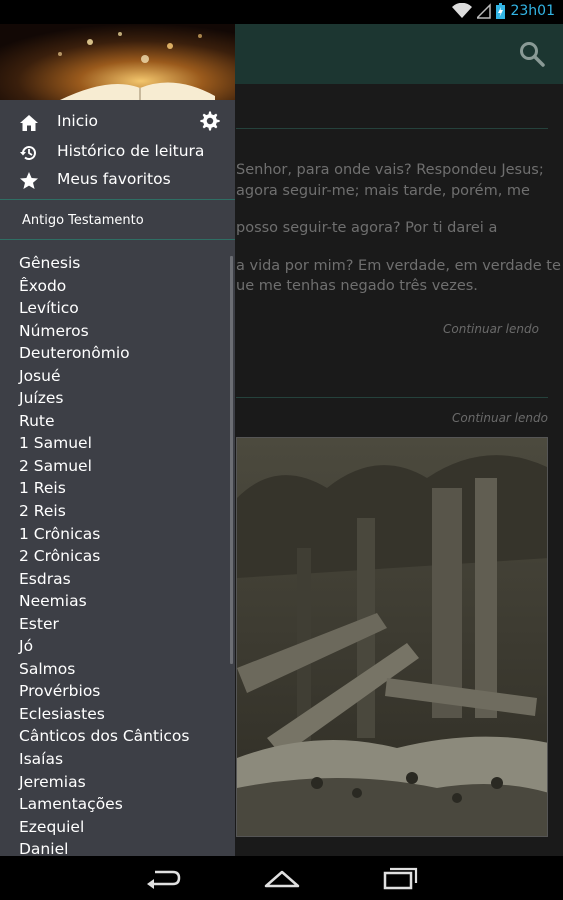  I want to click on search-icon, so click(532, 54).